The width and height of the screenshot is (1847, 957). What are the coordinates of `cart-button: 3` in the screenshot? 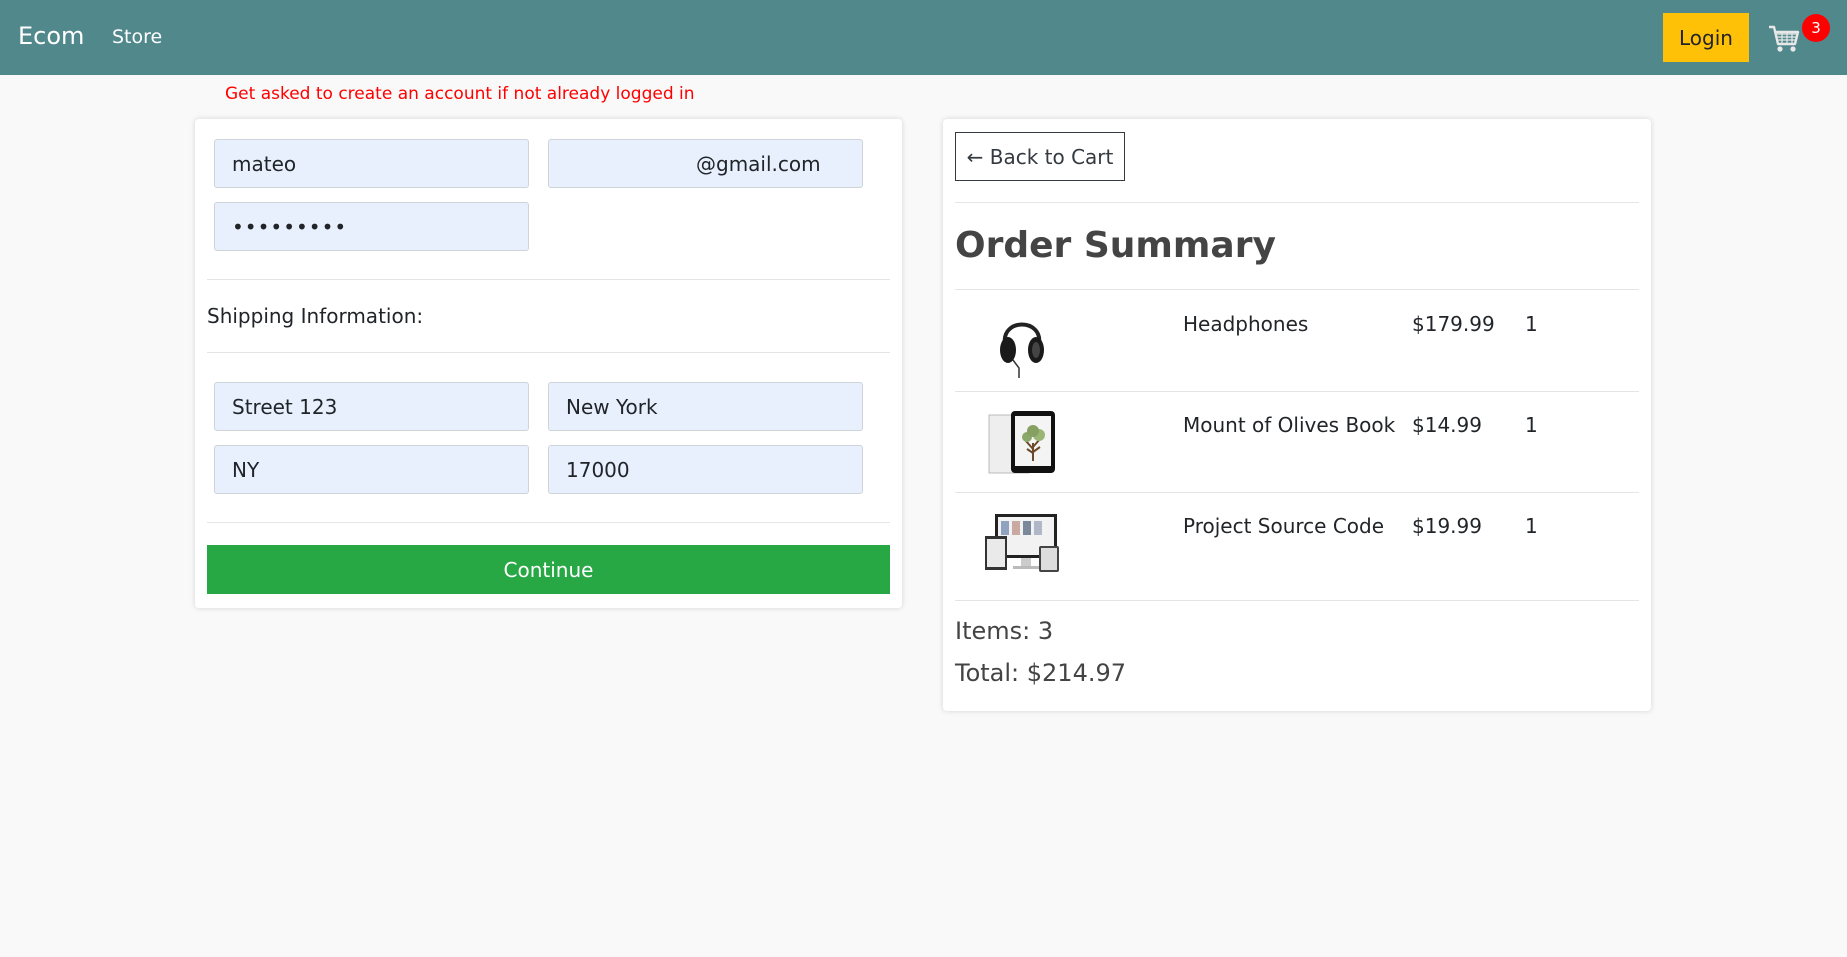 It's located at (1799, 38).